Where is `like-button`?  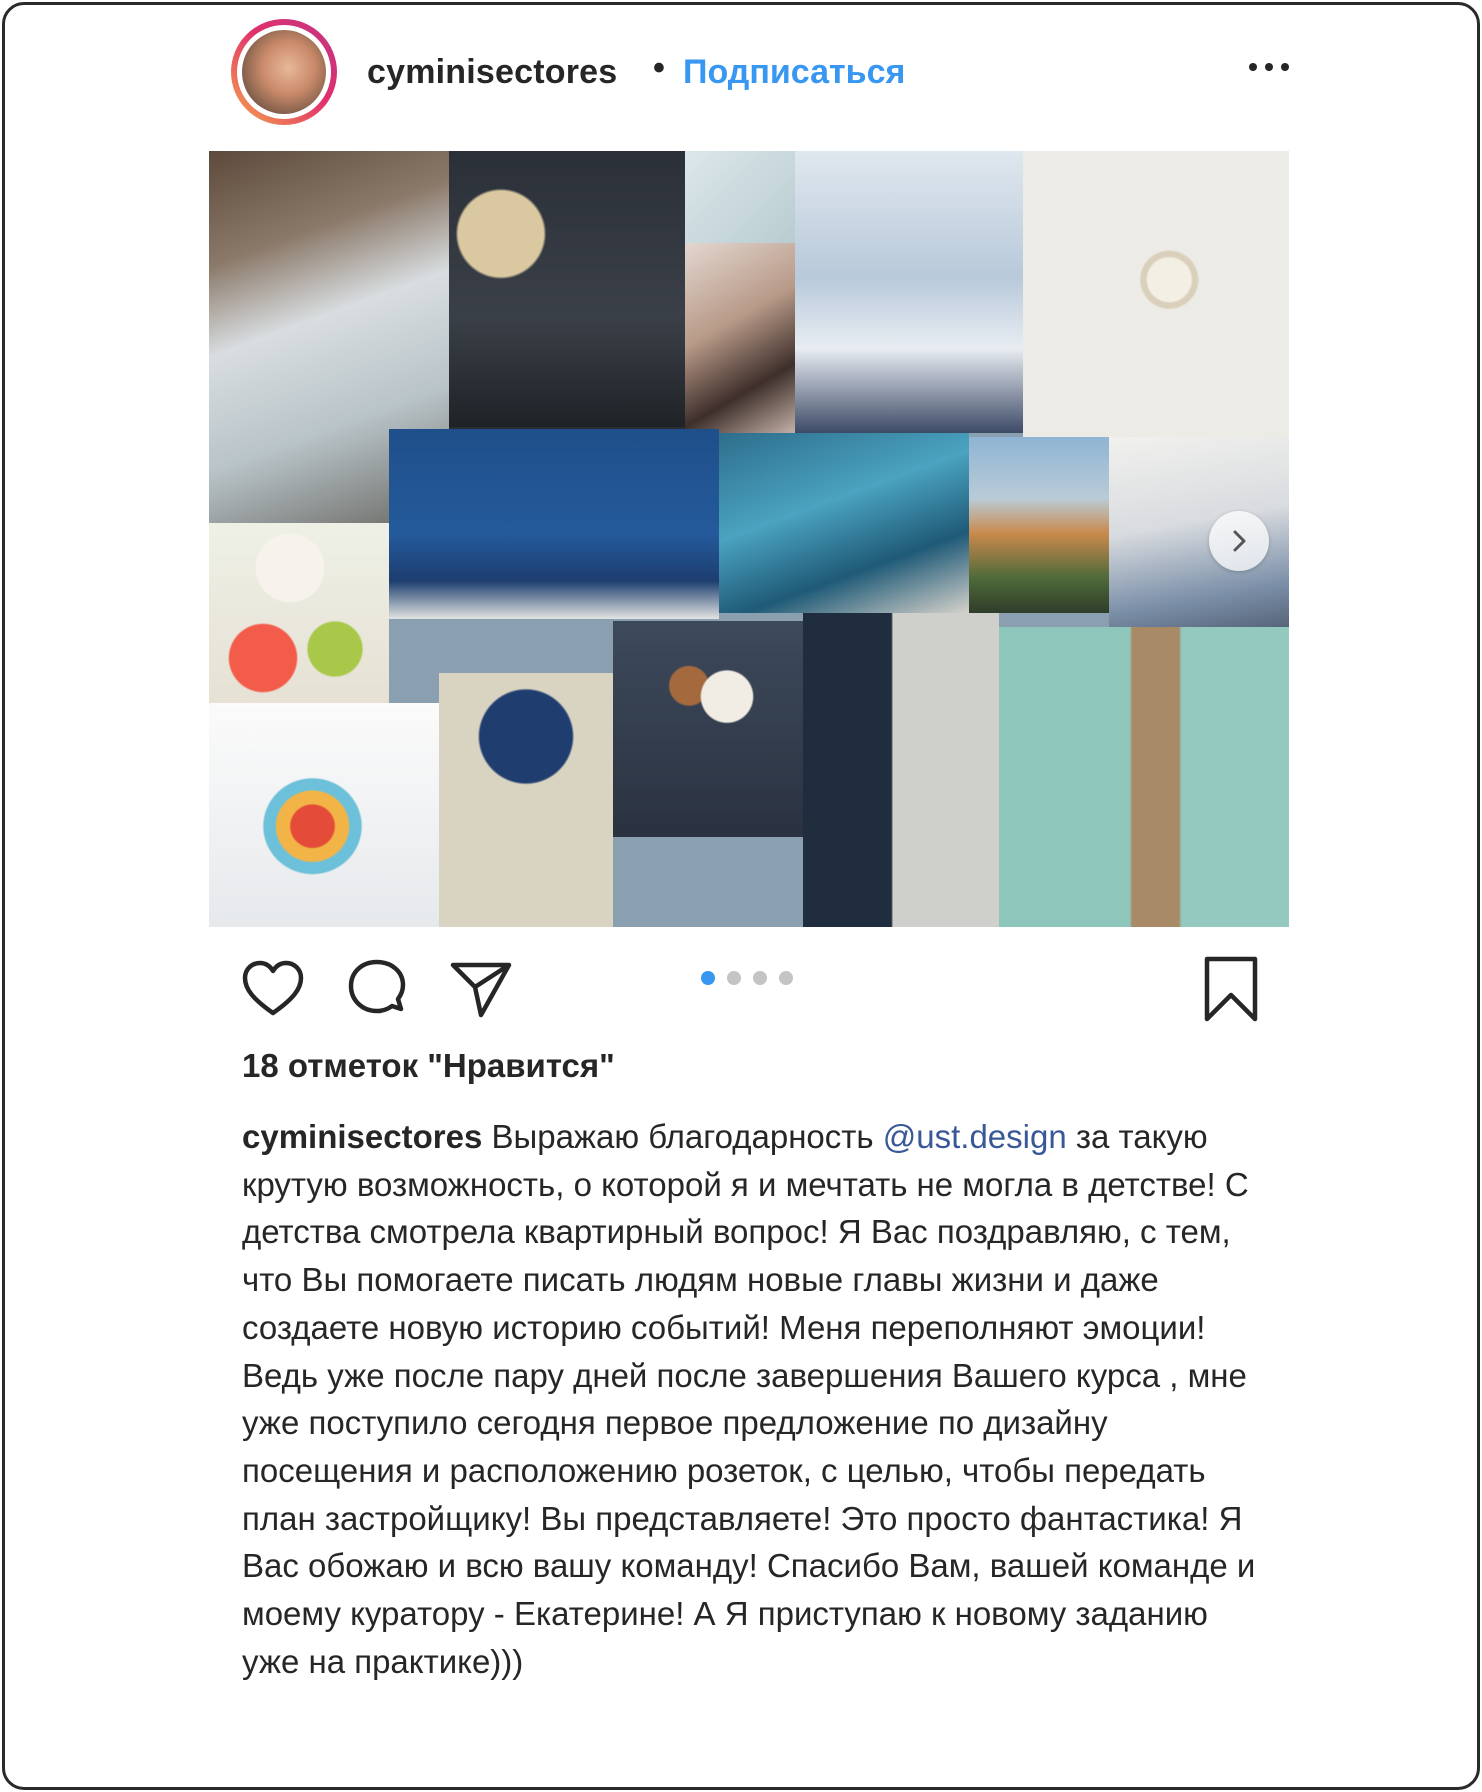
like-button is located at coordinates (273, 989).